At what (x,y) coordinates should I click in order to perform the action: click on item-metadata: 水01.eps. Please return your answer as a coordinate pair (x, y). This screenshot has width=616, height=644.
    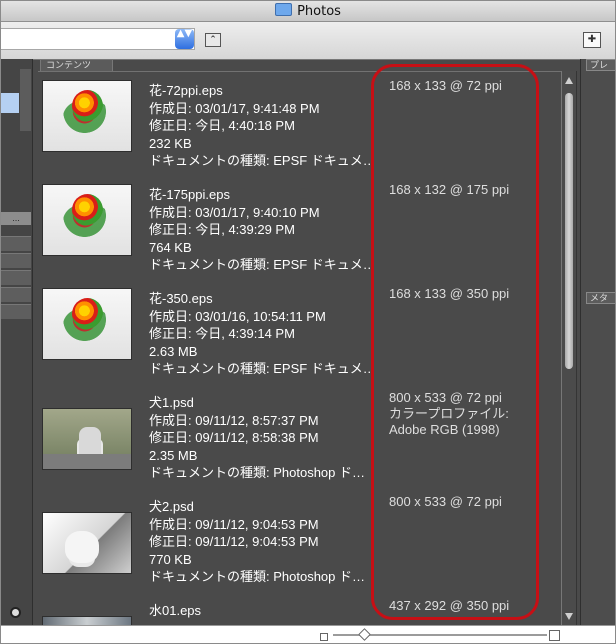
    Looking at the image, I should click on (175, 610).